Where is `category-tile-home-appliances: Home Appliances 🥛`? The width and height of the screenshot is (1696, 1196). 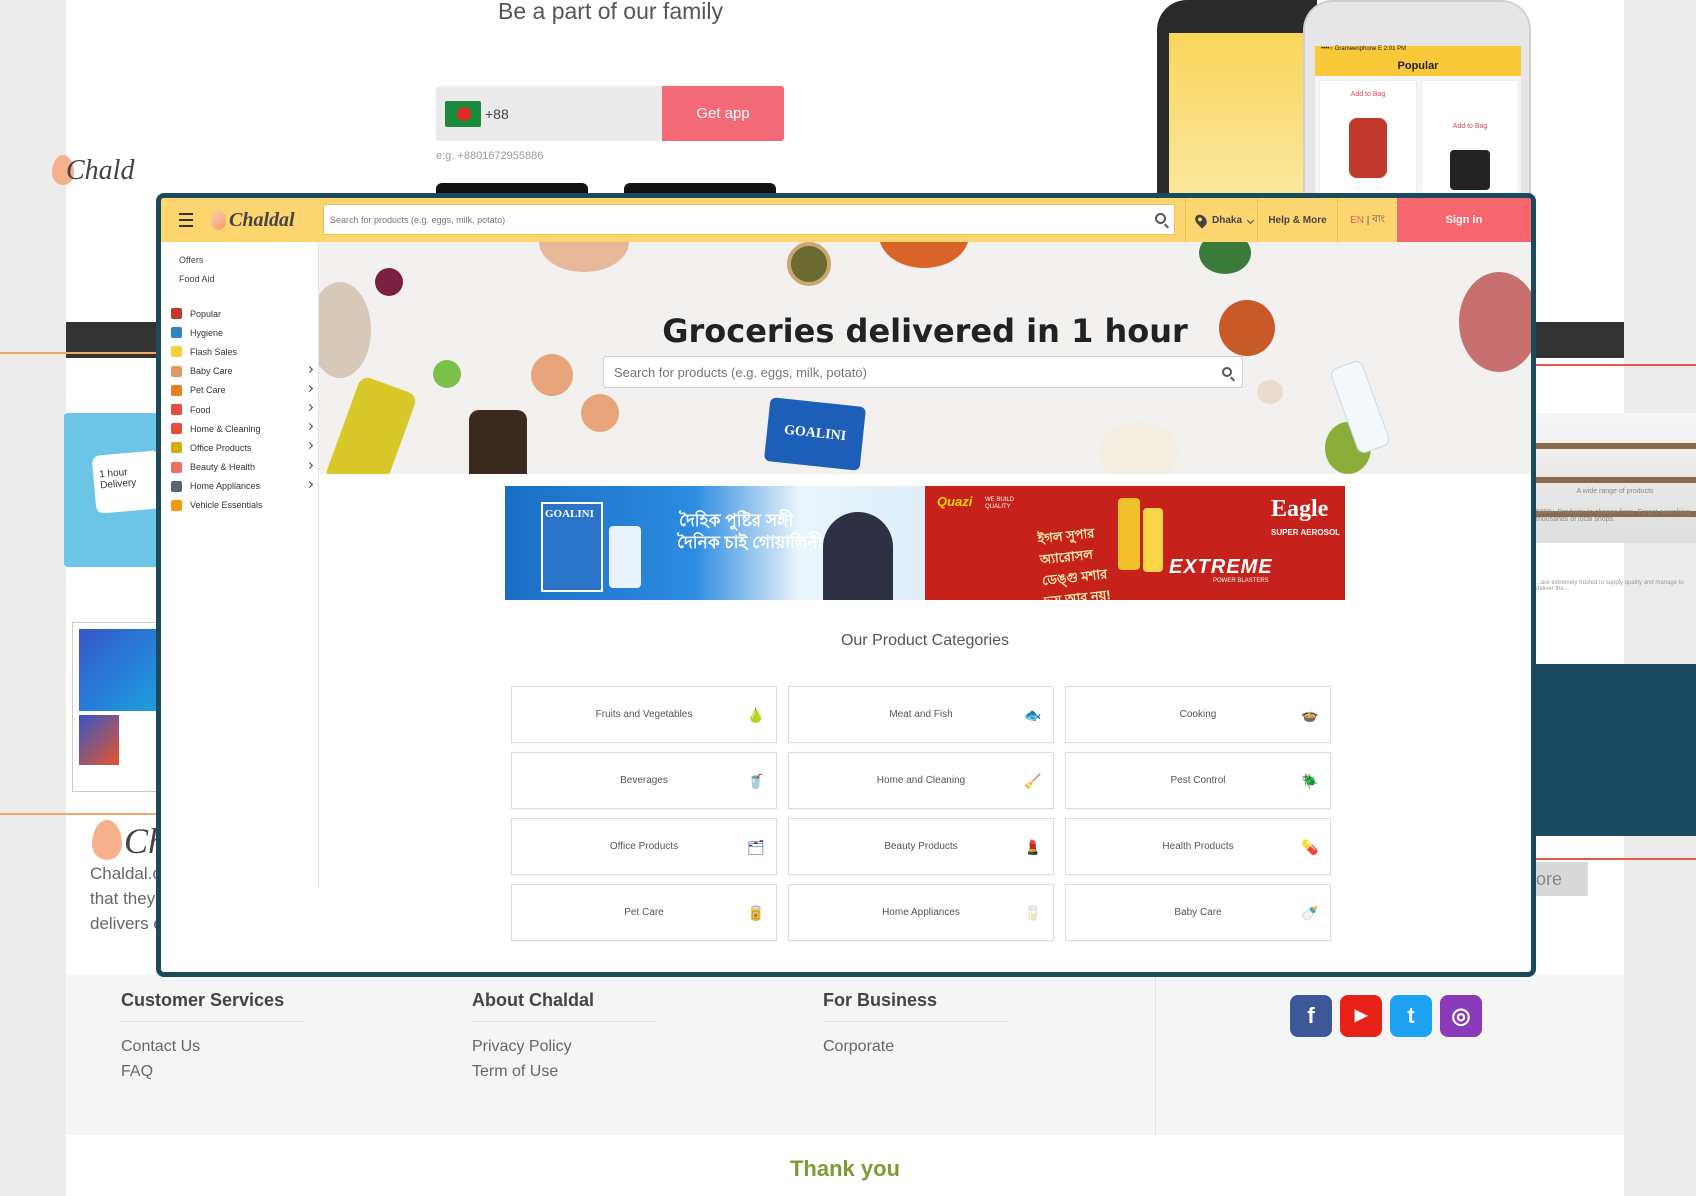 category-tile-home-appliances: Home Appliances 🥛 is located at coordinates (921, 912).